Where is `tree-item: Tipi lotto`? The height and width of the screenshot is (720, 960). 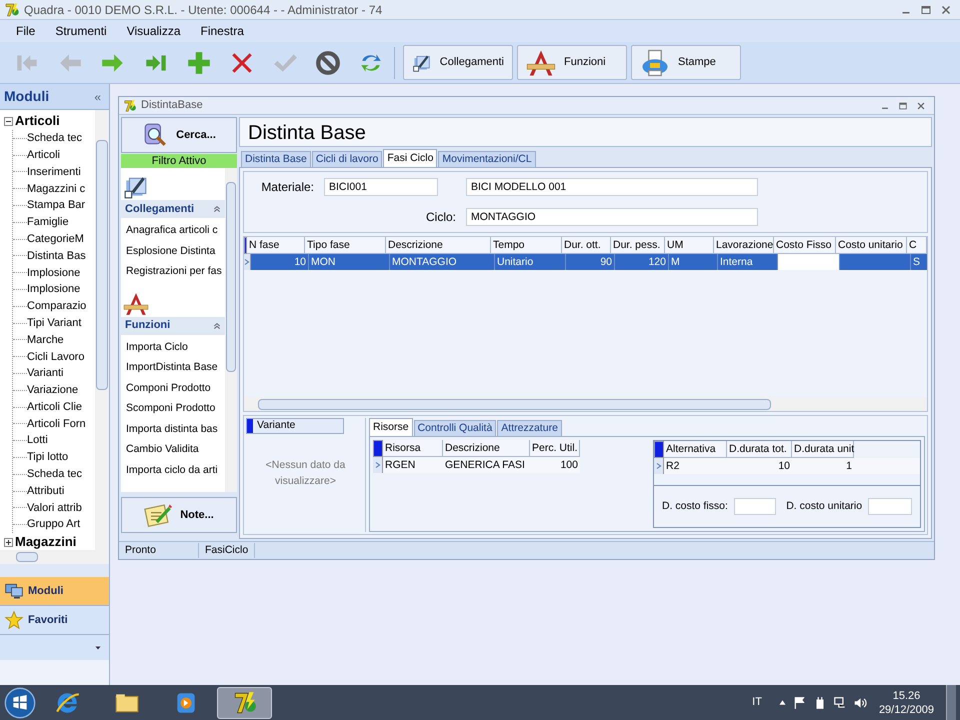 tree-item: Tipi lotto is located at coordinates (47, 457).